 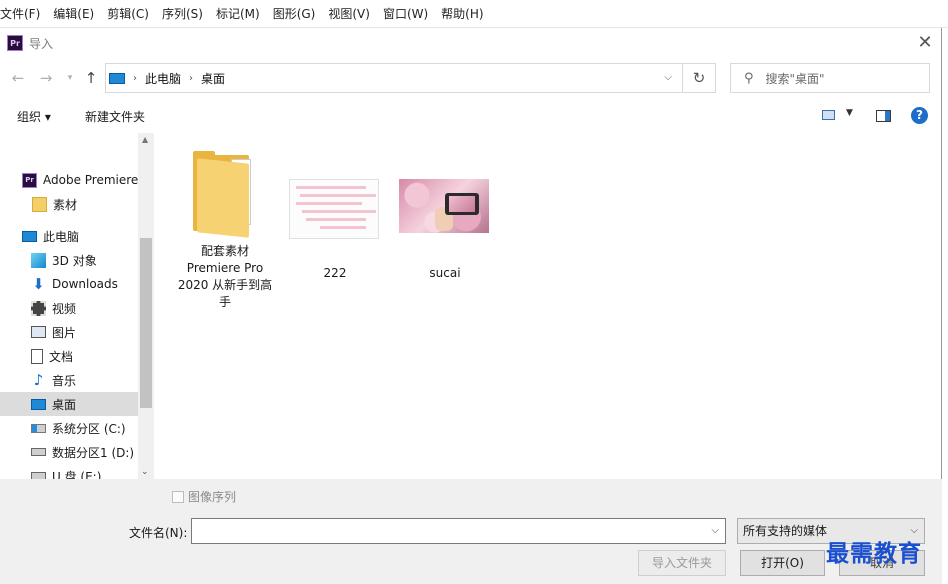 What do you see at coordinates (70, 78) in the screenshot?
I see `recent-locations-chevron-icon: ▾` at bounding box center [70, 78].